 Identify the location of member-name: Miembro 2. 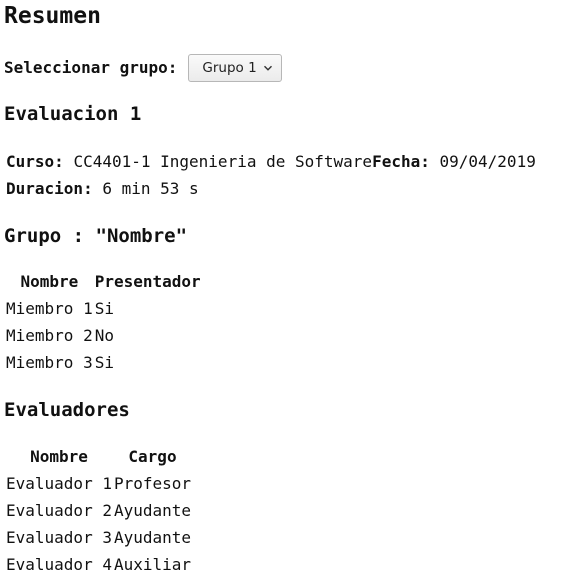
(49, 335).